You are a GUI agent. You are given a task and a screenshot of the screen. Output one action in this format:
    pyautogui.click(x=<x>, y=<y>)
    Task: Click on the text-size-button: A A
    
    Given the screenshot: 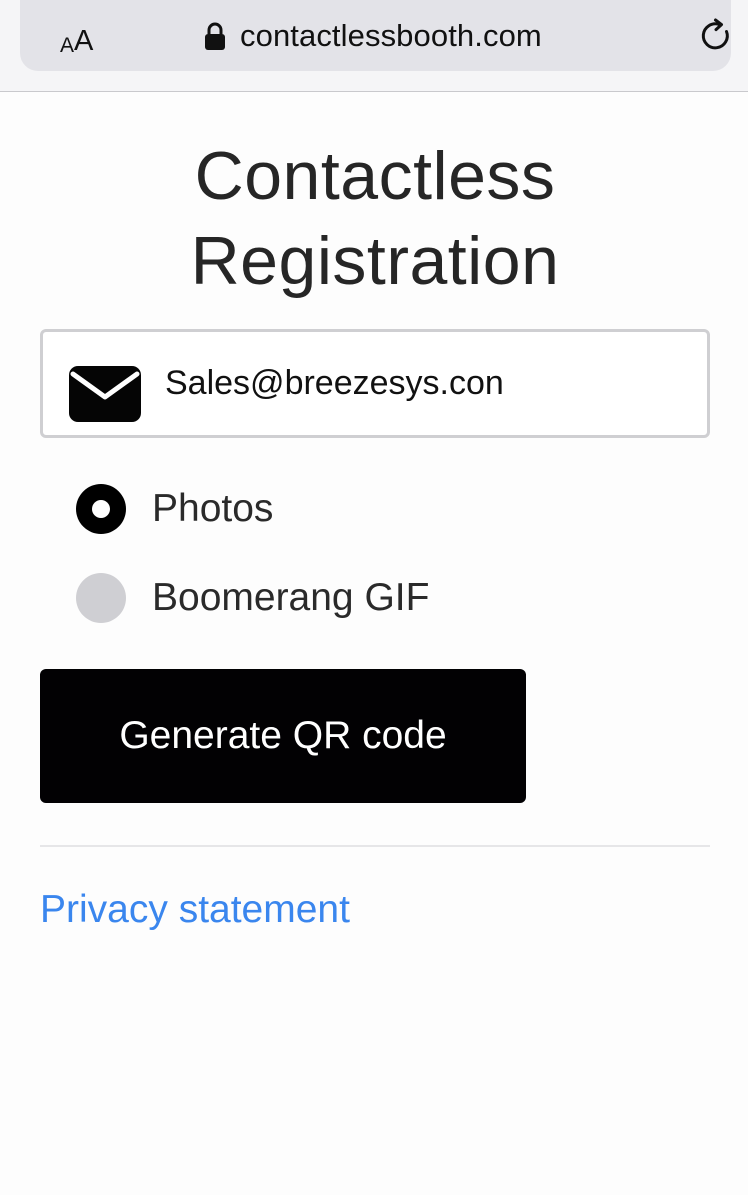 What is the action you would take?
    pyautogui.click(x=82, y=38)
    